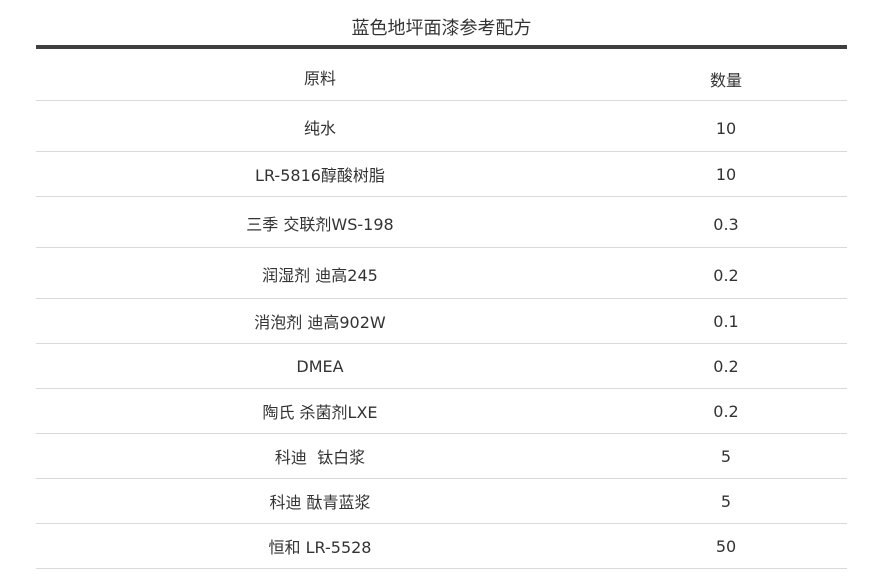 The image size is (880, 576). I want to click on material-name: DMEA, so click(320, 366).